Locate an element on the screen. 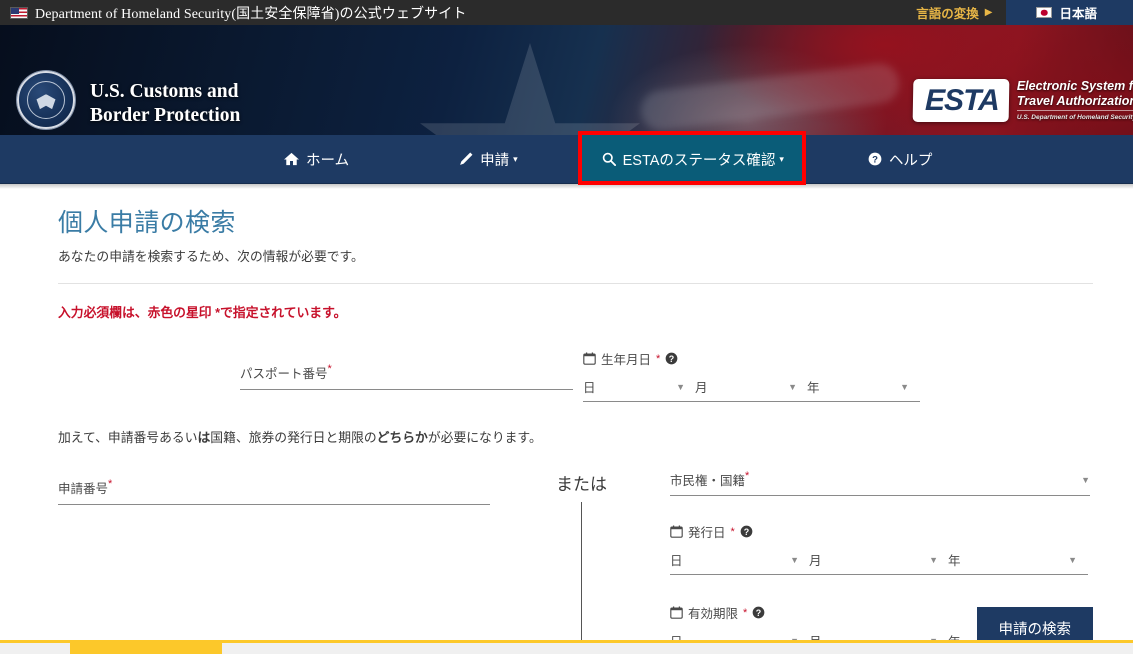  additional-info-part2: 国籍、旅券の発行日と期限の is located at coordinates (293, 437).